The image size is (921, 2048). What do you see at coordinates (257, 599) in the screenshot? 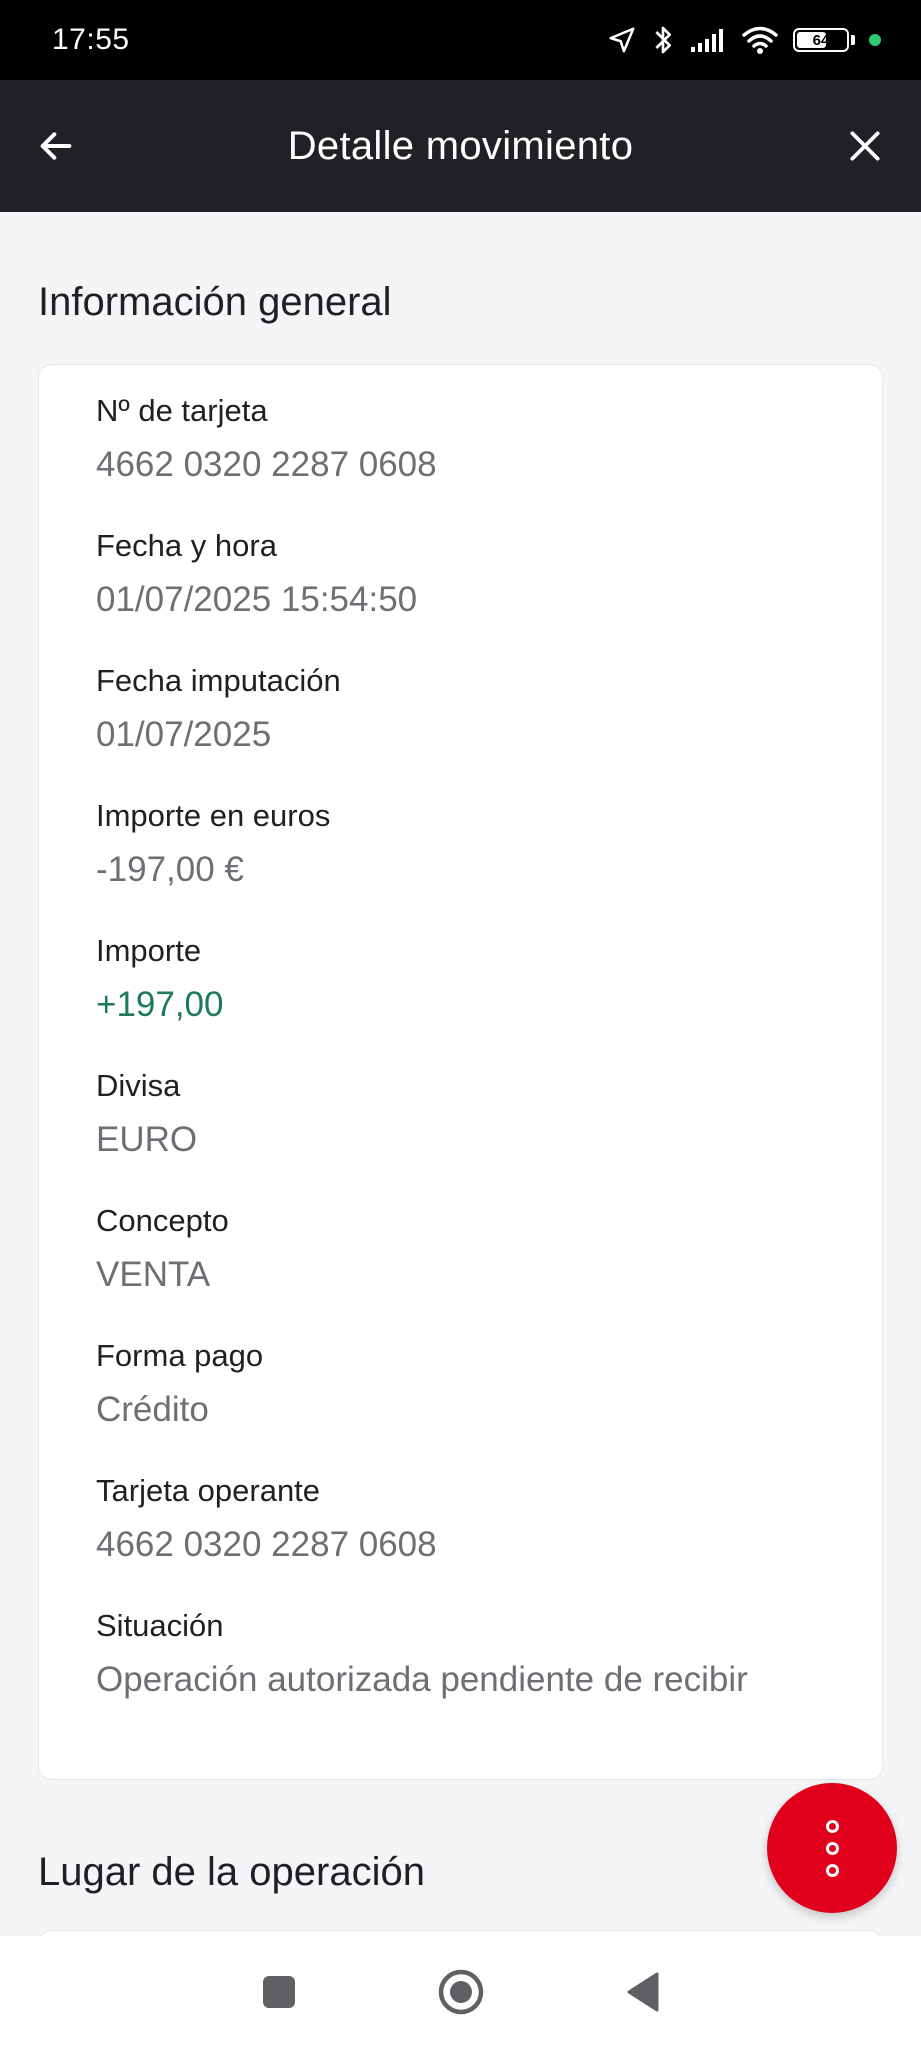
I see `field-value: 01/07/2025 15:54:50` at bounding box center [257, 599].